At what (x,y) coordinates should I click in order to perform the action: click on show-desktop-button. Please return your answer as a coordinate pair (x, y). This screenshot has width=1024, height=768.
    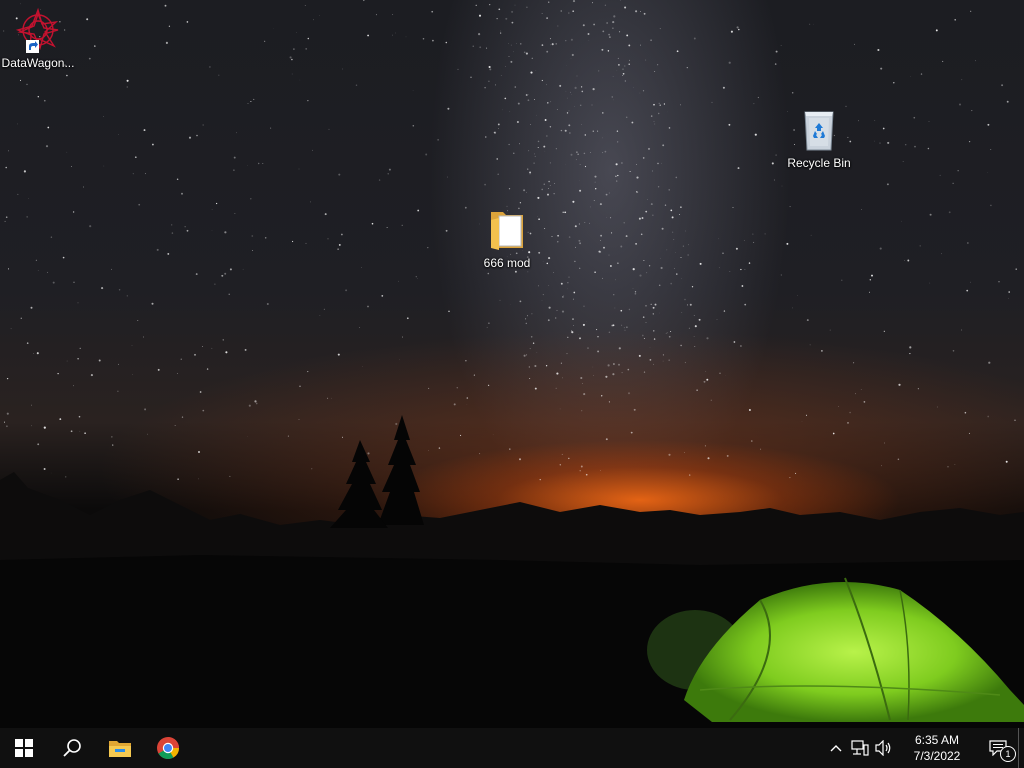
    Looking at the image, I should click on (1021, 748).